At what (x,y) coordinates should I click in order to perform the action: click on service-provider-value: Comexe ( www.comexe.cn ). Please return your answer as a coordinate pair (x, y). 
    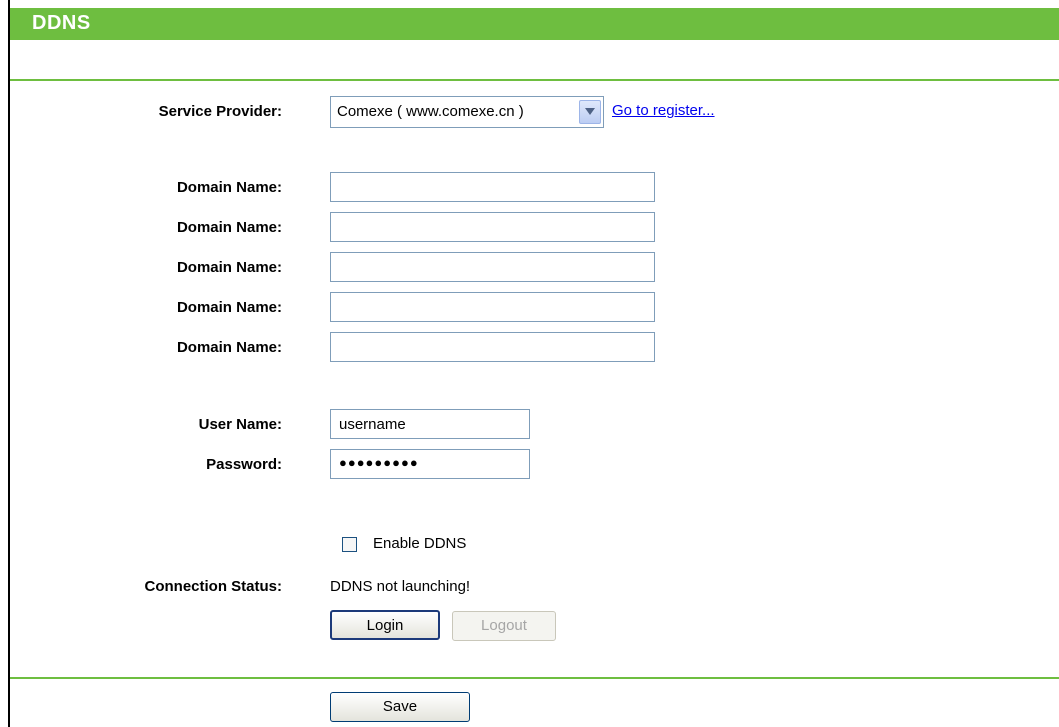
    Looking at the image, I should click on (430, 111).